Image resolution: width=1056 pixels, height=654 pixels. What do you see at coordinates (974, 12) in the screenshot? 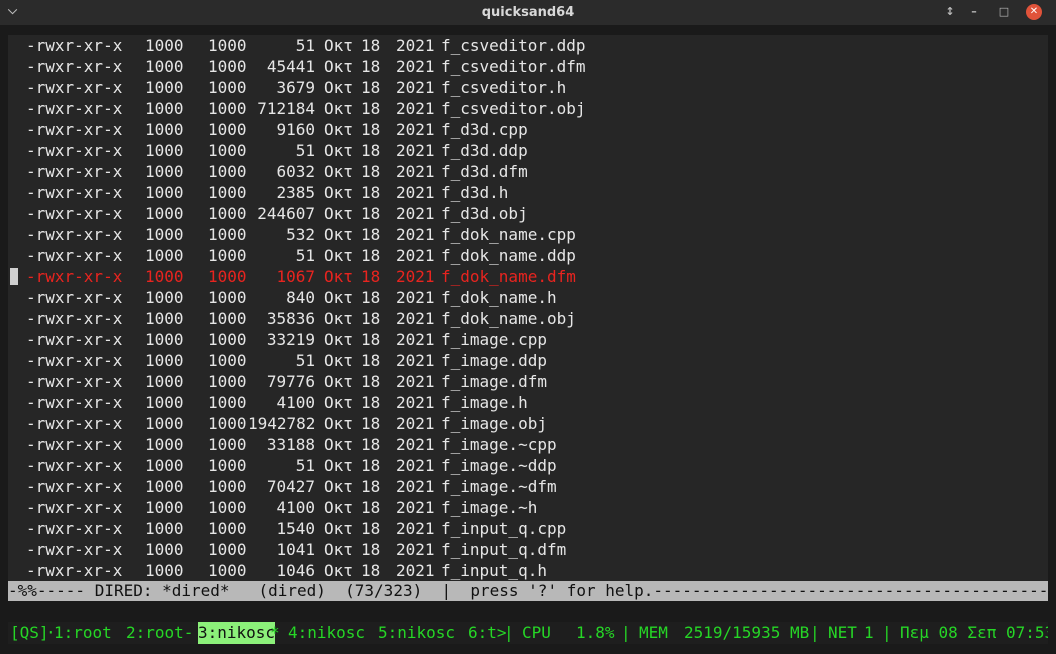
I see `minimize-icon: –` at bounding box center [974, 12].